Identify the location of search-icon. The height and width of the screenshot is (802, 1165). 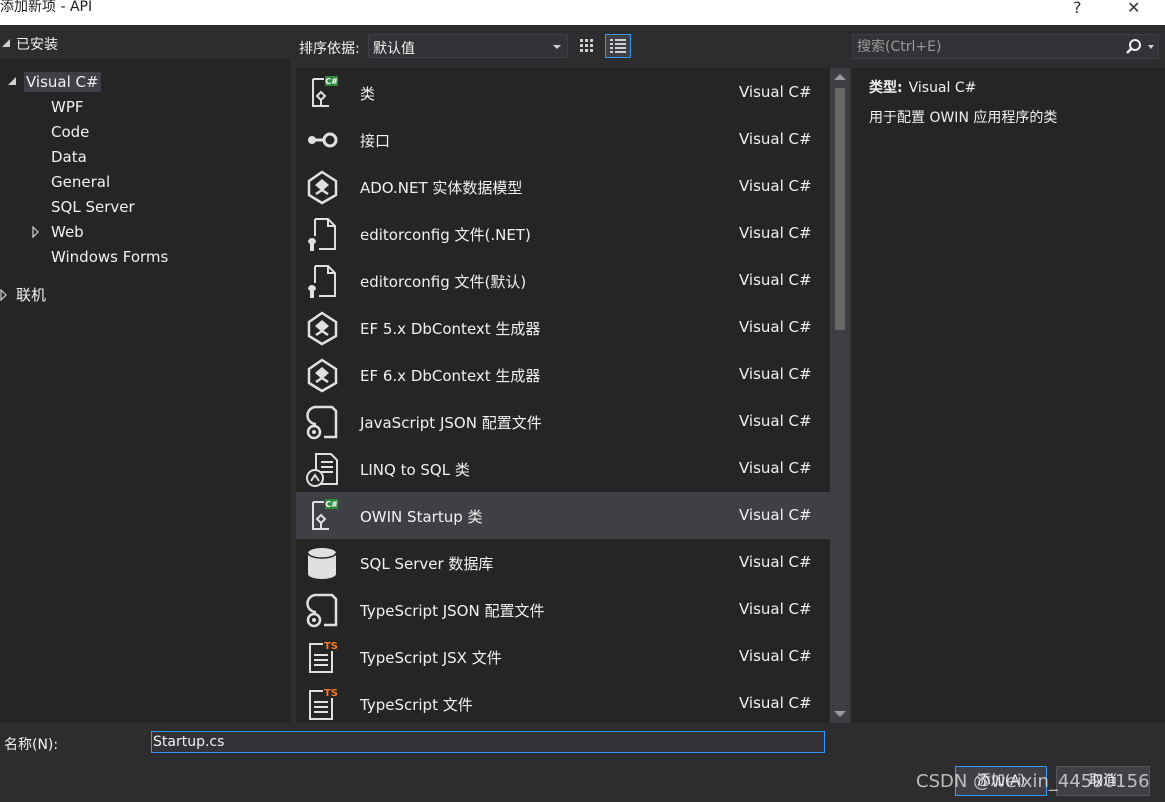
(1134, 47).